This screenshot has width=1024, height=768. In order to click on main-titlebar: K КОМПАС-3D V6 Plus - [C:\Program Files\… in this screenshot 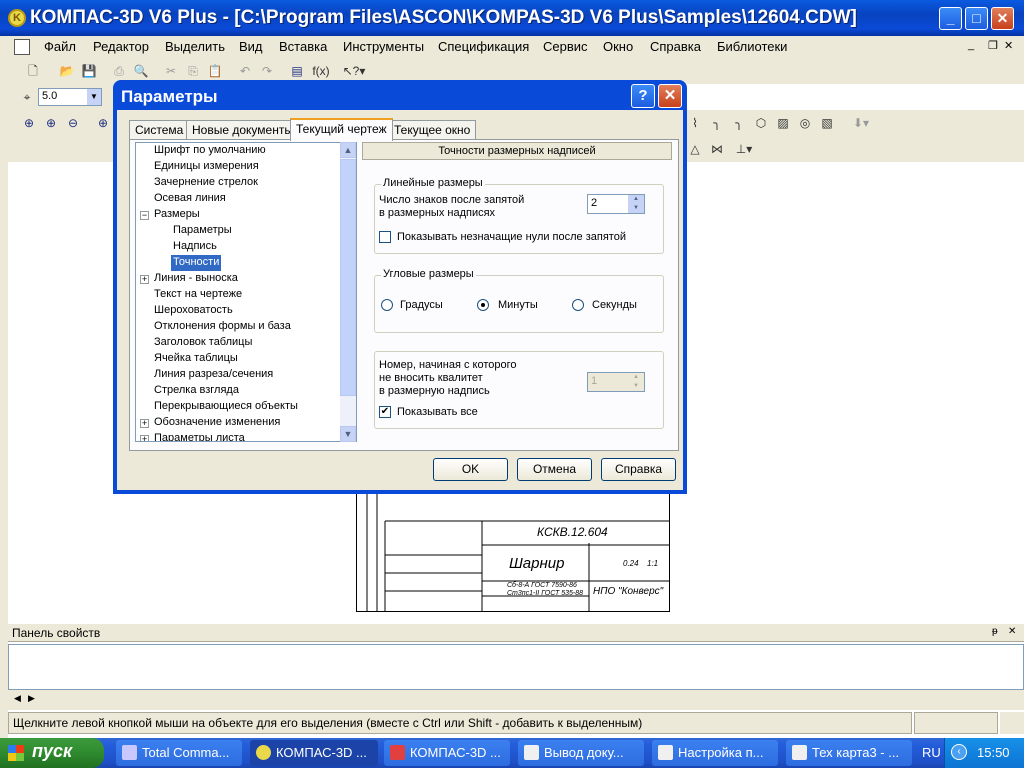, I will do `click(512, 18)`.